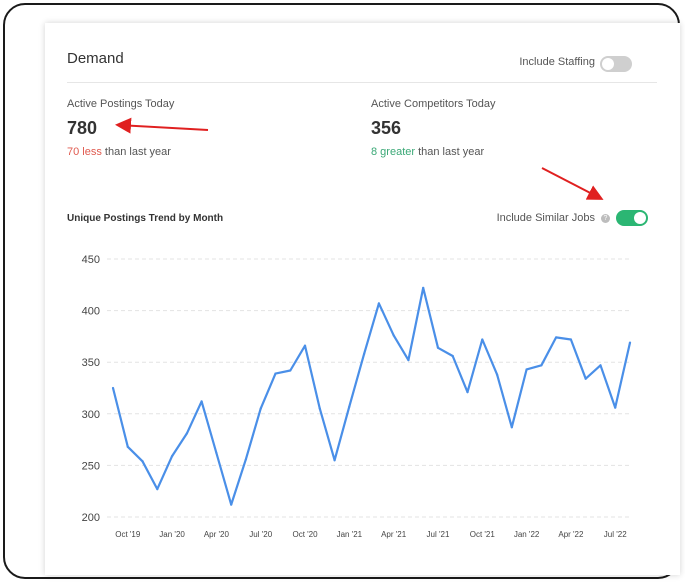 The image size is (685, 584). What do you see at coordinates (91, 363) in the screenshot?
I see `y-tick-label: 350` at bounding box center [91, 363].